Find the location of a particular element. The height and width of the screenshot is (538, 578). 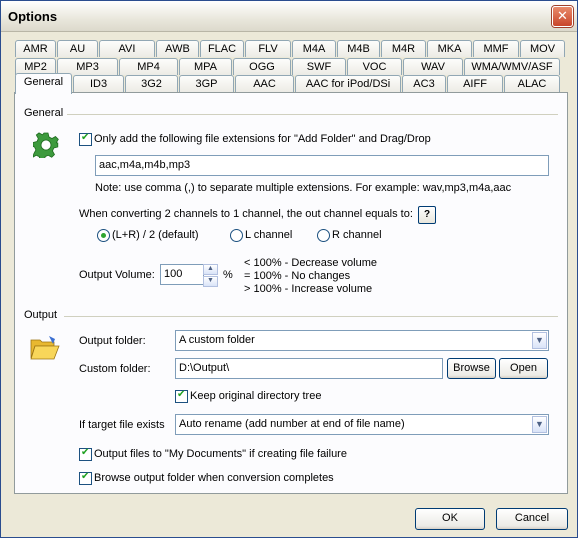

title-bar: Options ✕ is located at coordinates (289, 16).